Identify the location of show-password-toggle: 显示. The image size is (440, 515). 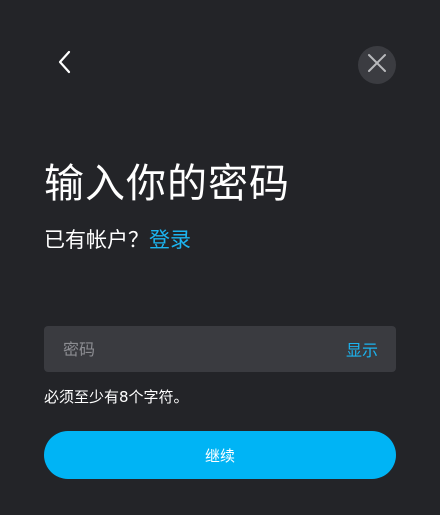
(366, 349).